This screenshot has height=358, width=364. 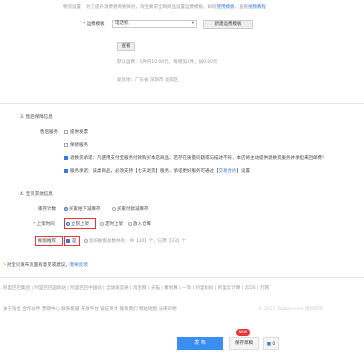 What do you see at coordinates (79, 145) in the screenshot?
I see `warranty-option-label: 保修服务` at bounding box center [79, 145].